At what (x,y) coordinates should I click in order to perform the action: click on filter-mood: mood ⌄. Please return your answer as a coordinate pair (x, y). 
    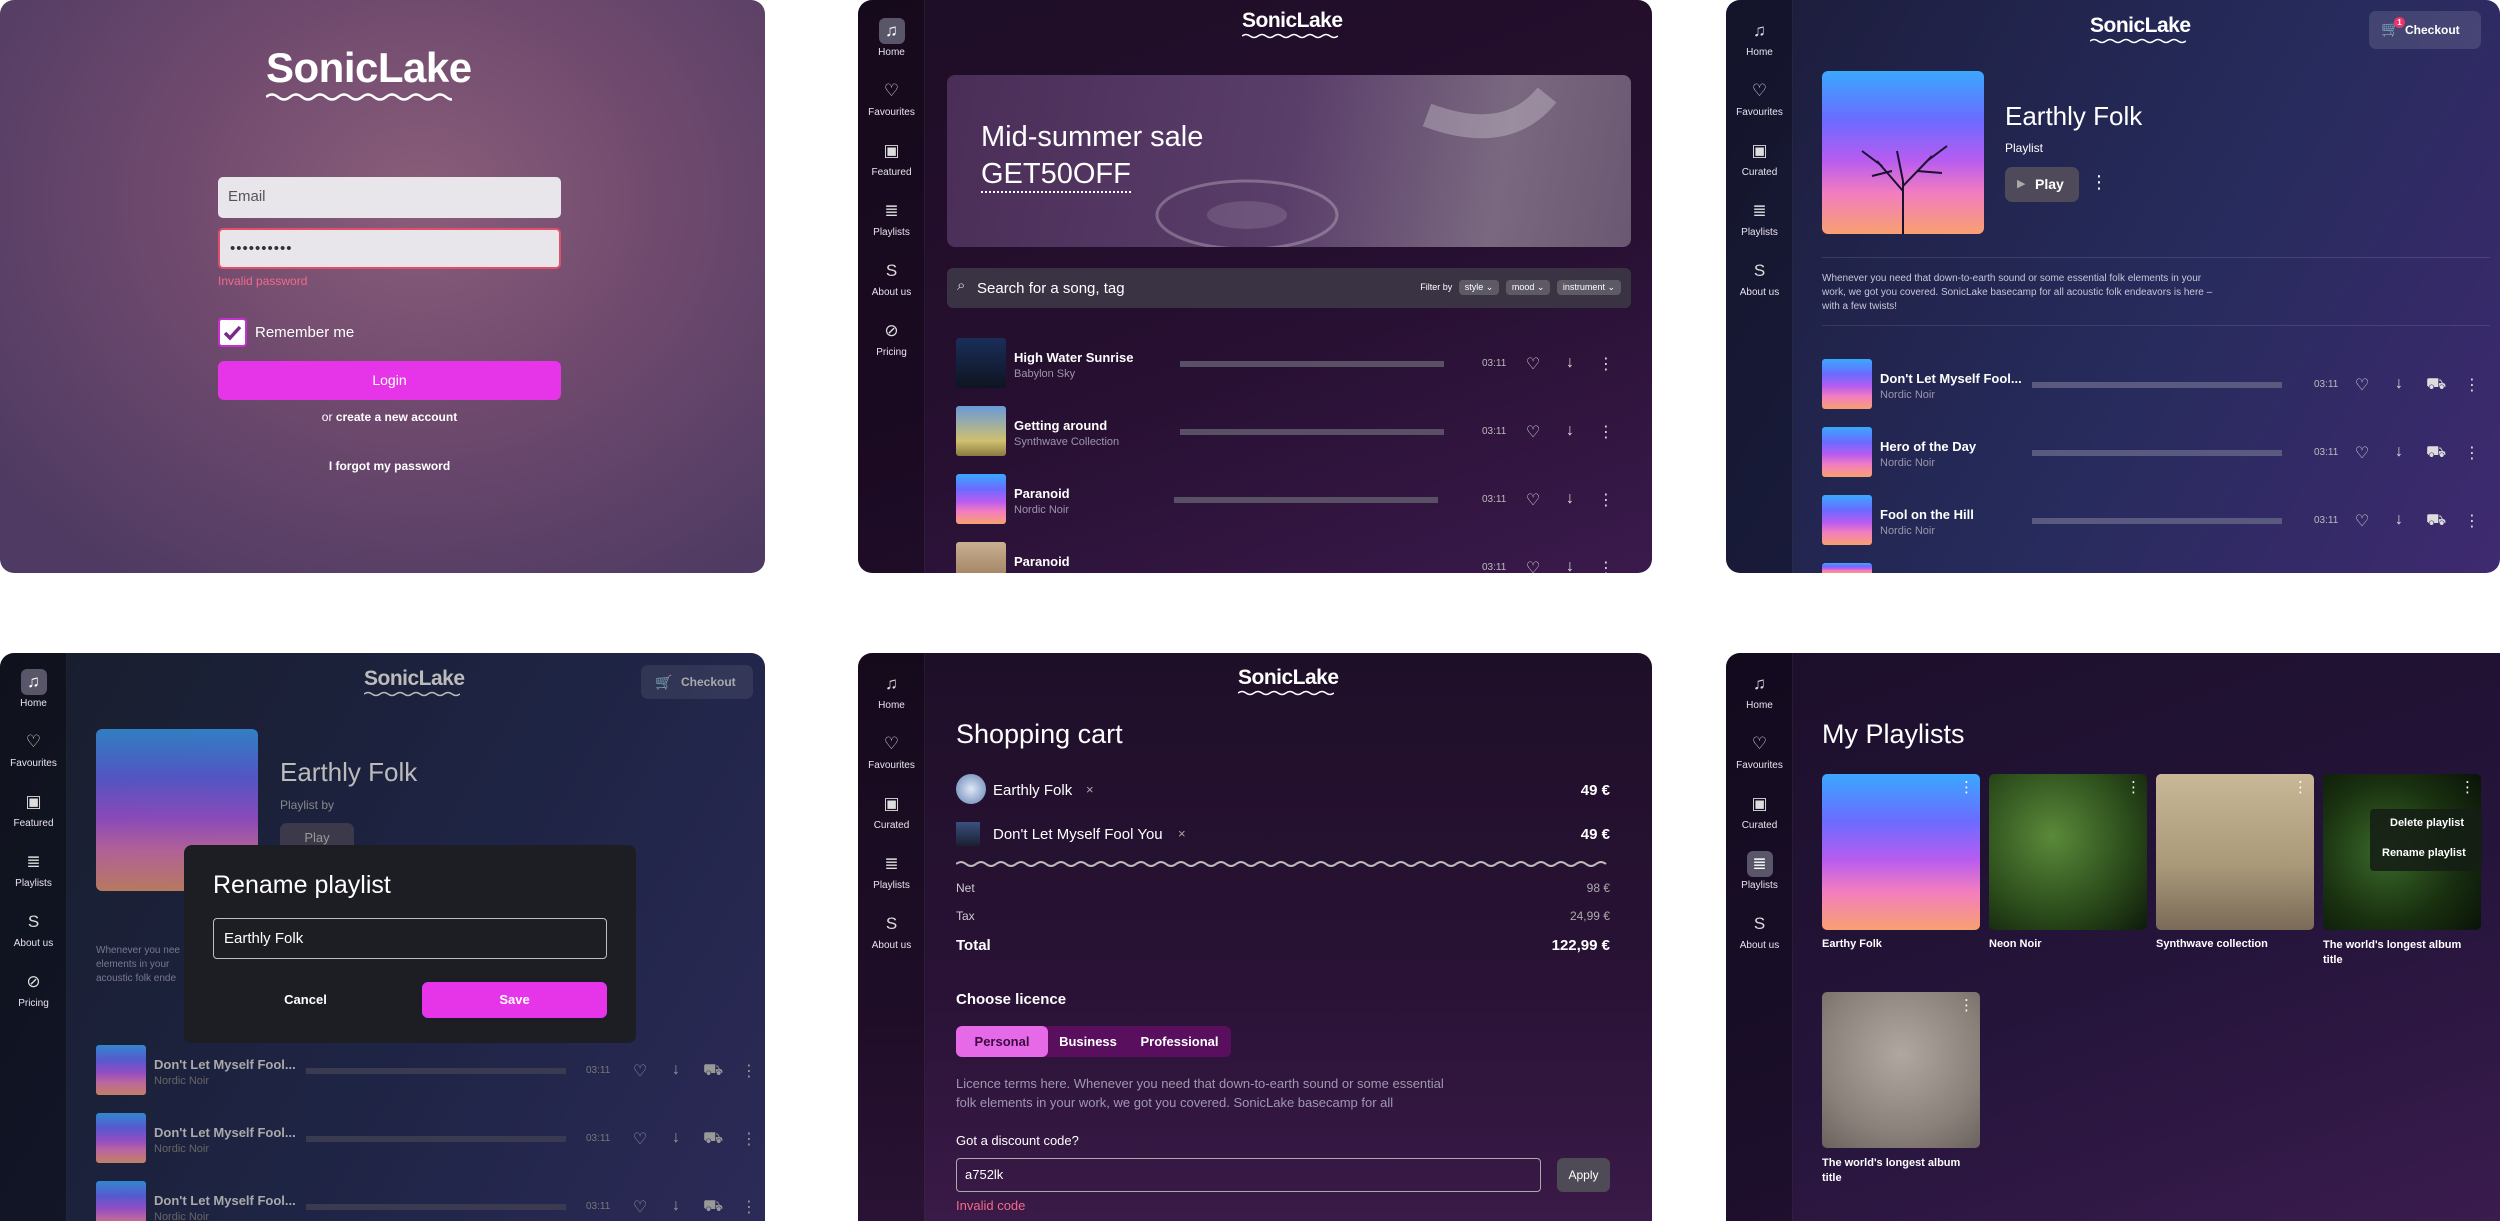
    Looking at the image, I should click on (1528, 287).